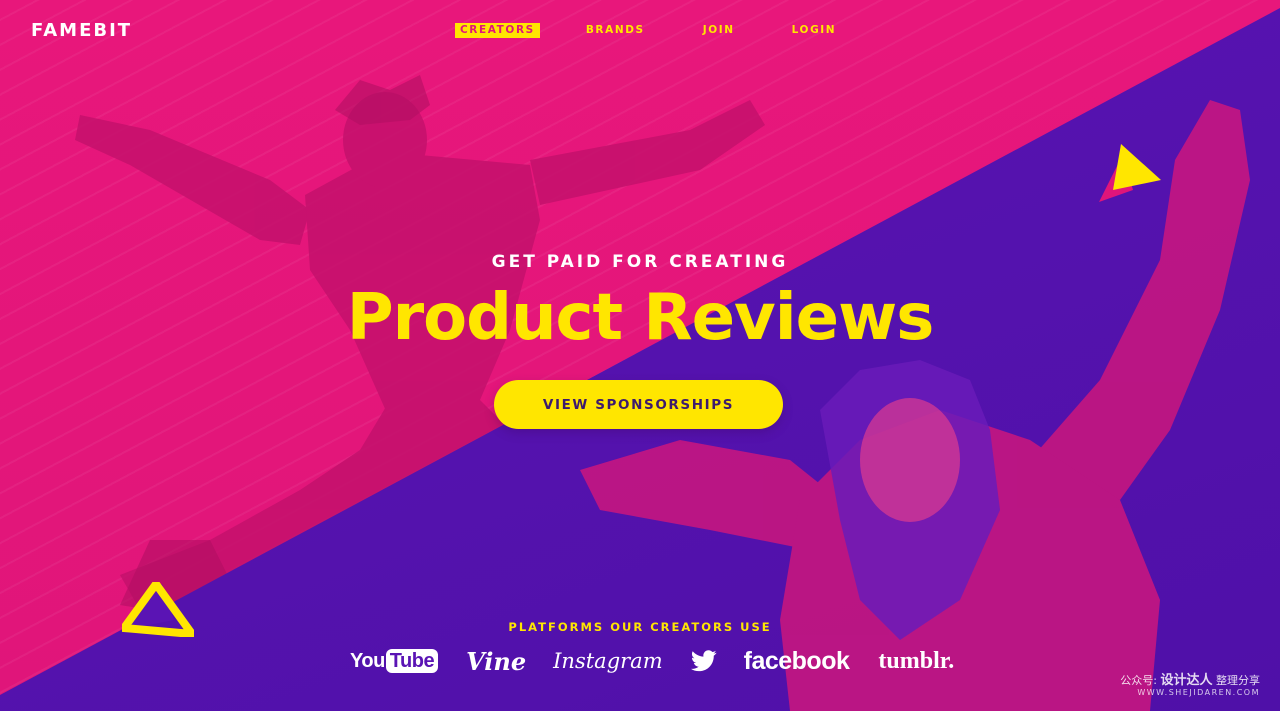 Image resolution: width=1280 pixels, height=711 pixels. I want to click on tumblr-logo: tumblr., so click(916, 661).